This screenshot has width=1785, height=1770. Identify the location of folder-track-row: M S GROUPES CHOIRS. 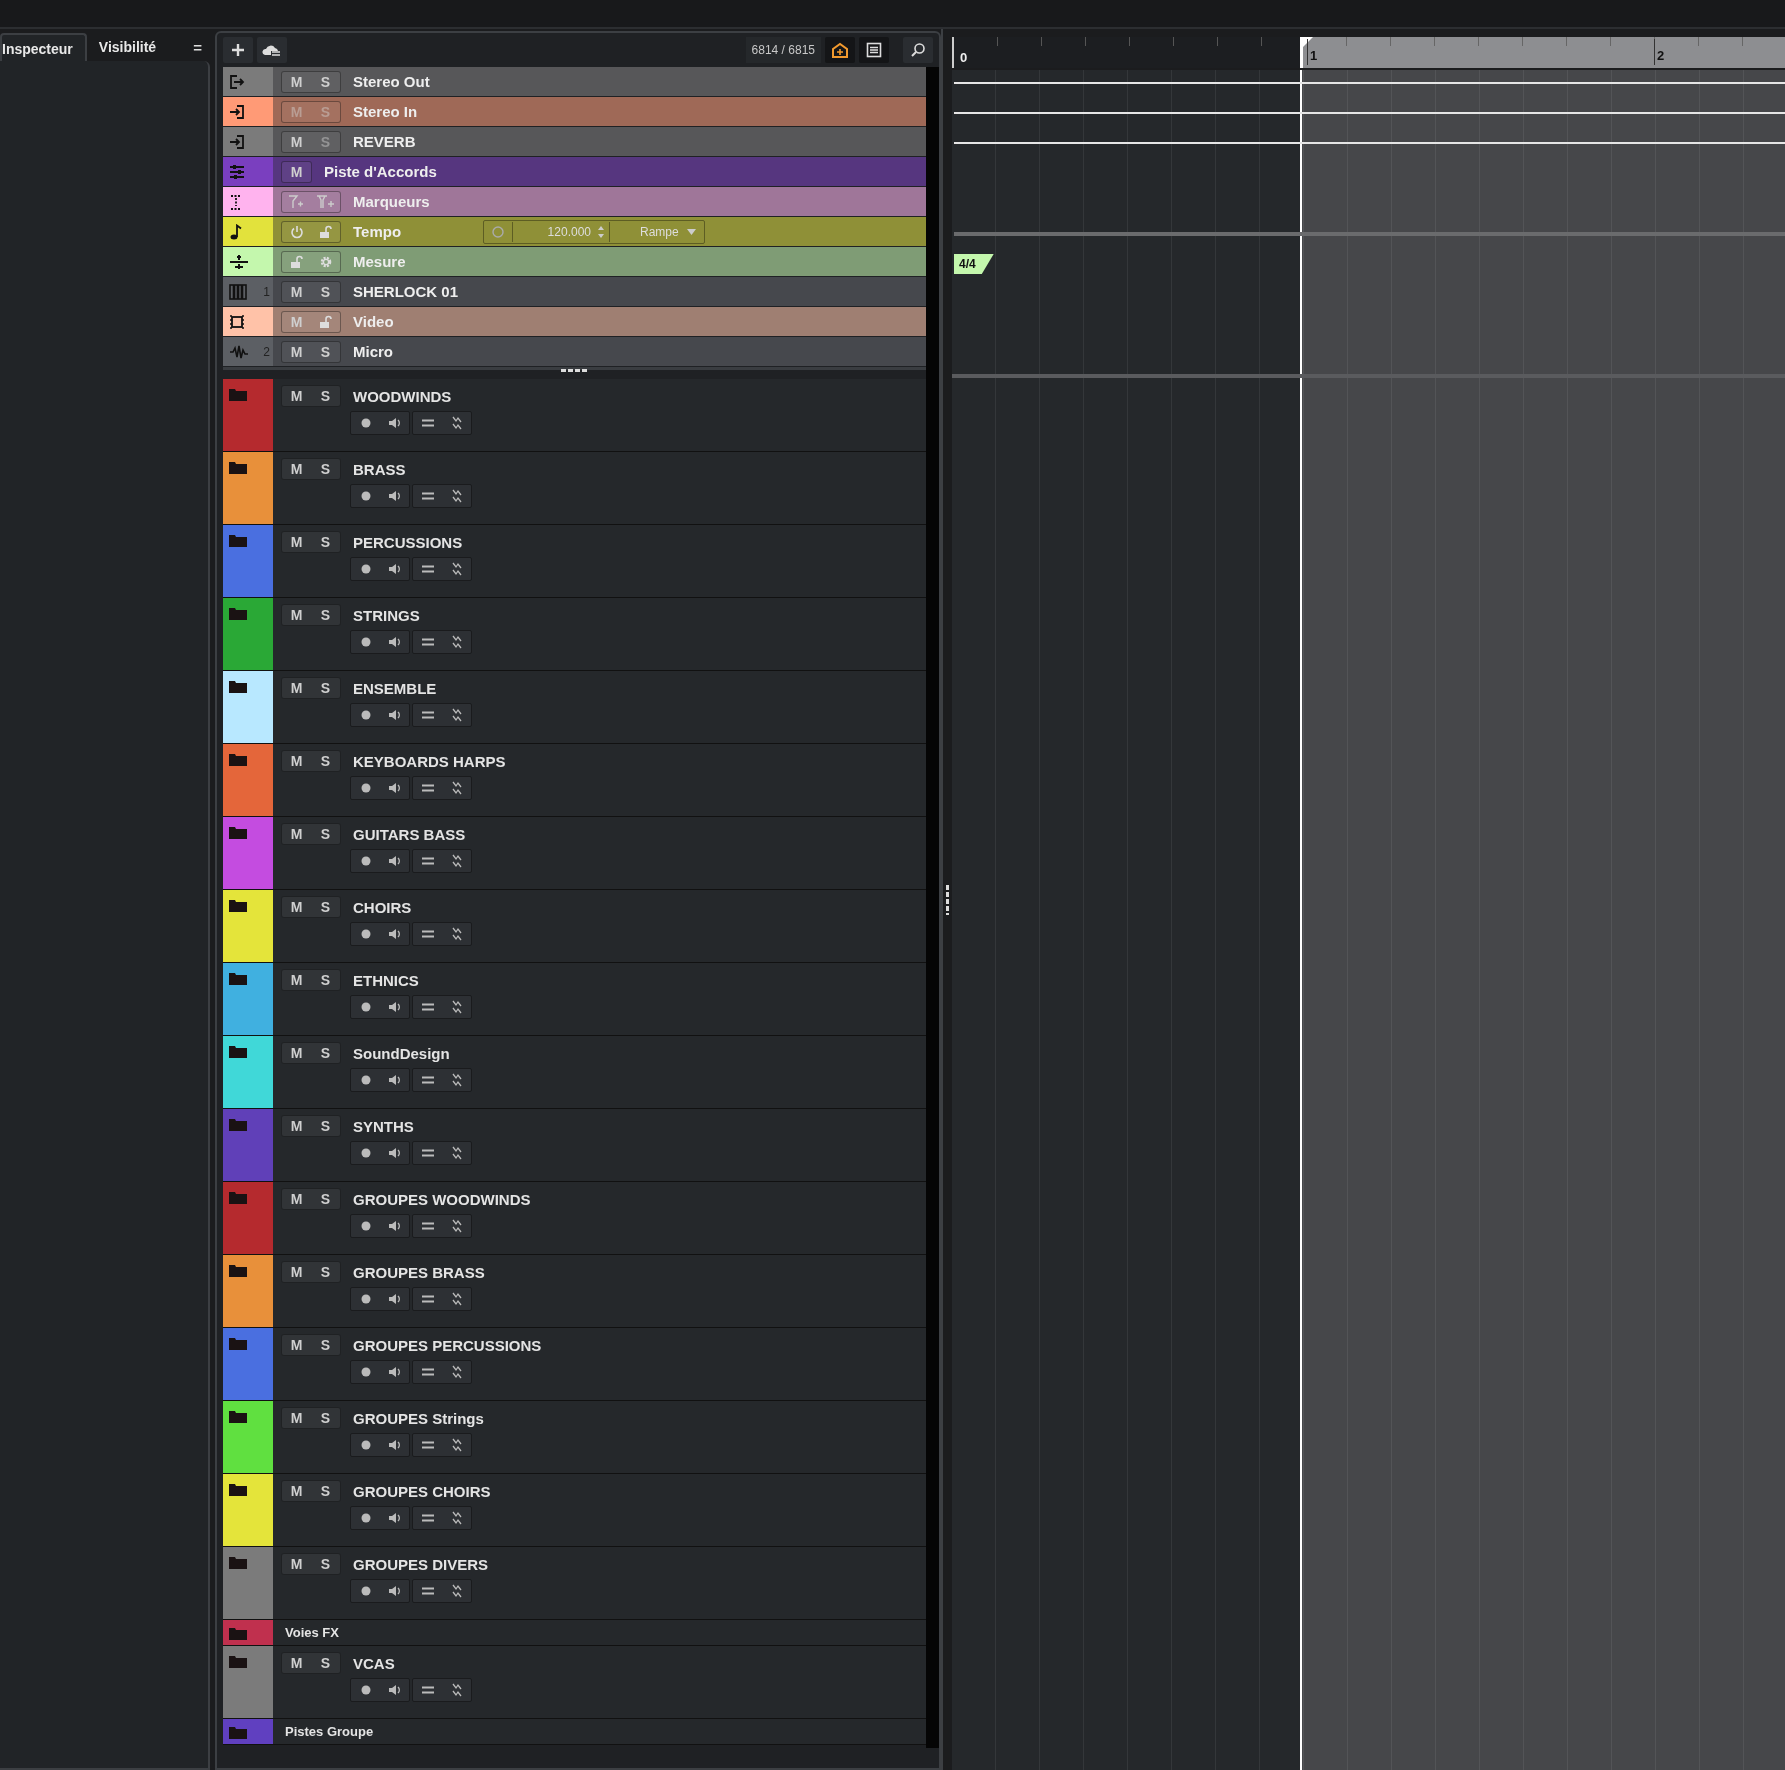
(574, 1510).